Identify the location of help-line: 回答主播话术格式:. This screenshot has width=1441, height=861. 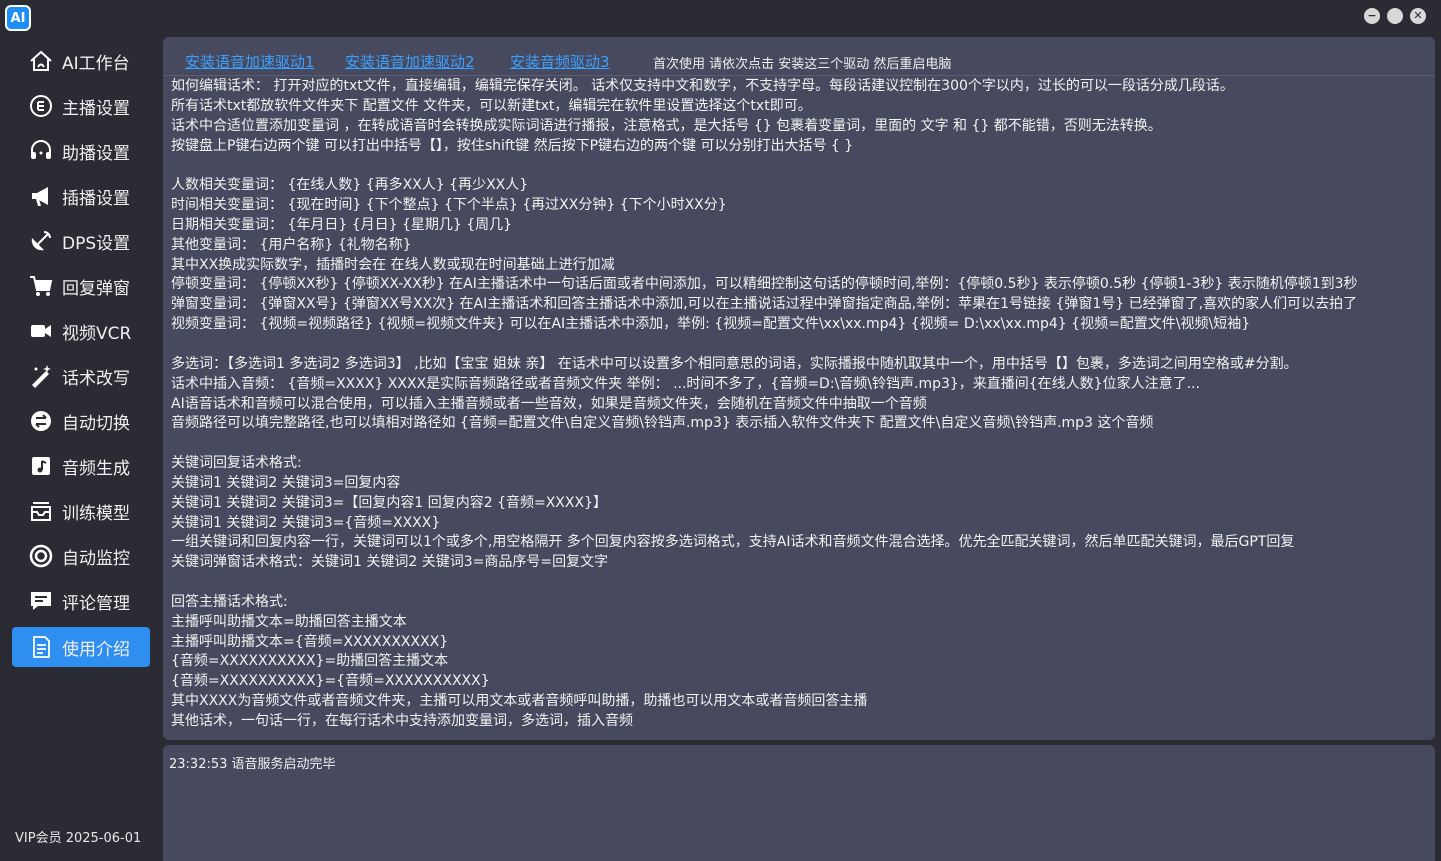
(229, 601).